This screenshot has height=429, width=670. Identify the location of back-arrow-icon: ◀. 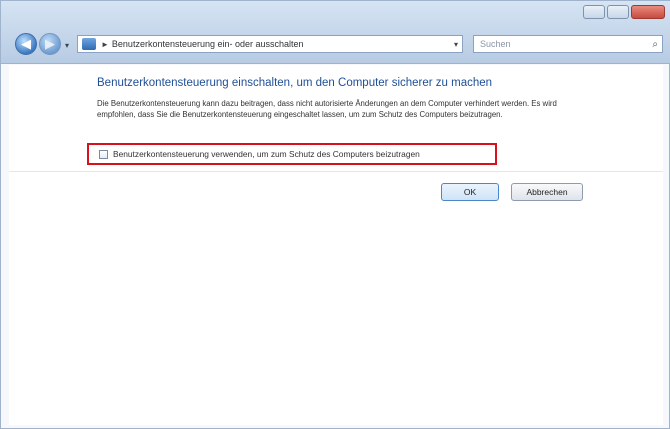
(26, 43).